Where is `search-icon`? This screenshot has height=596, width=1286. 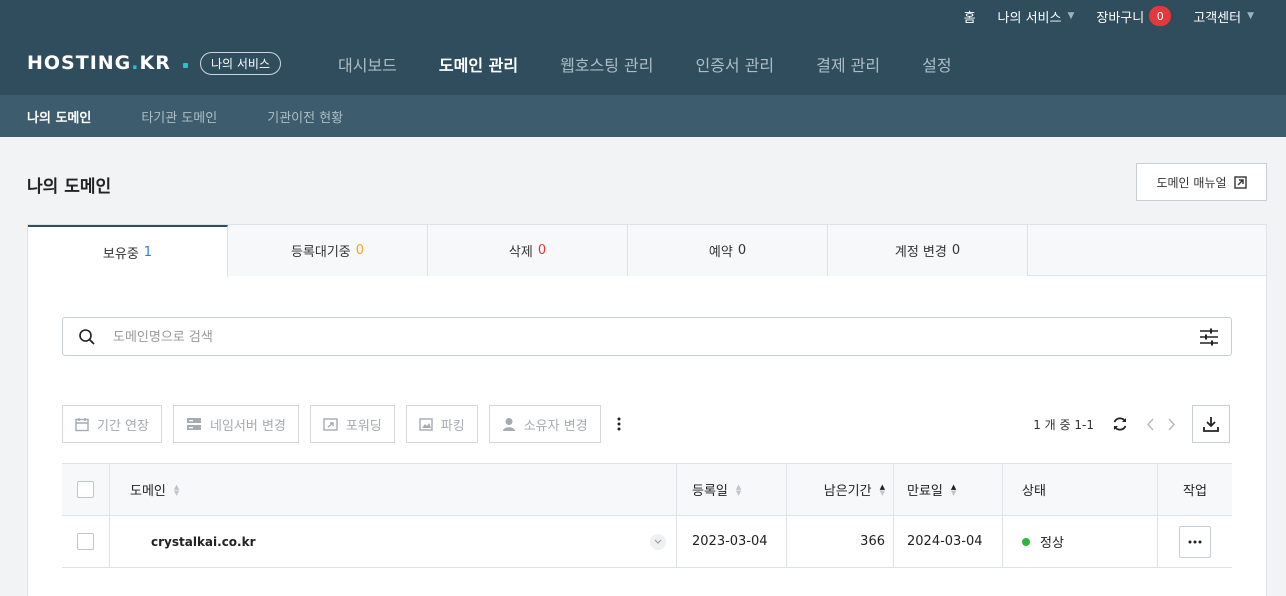 search-icon is located at coordinates (87, 337).